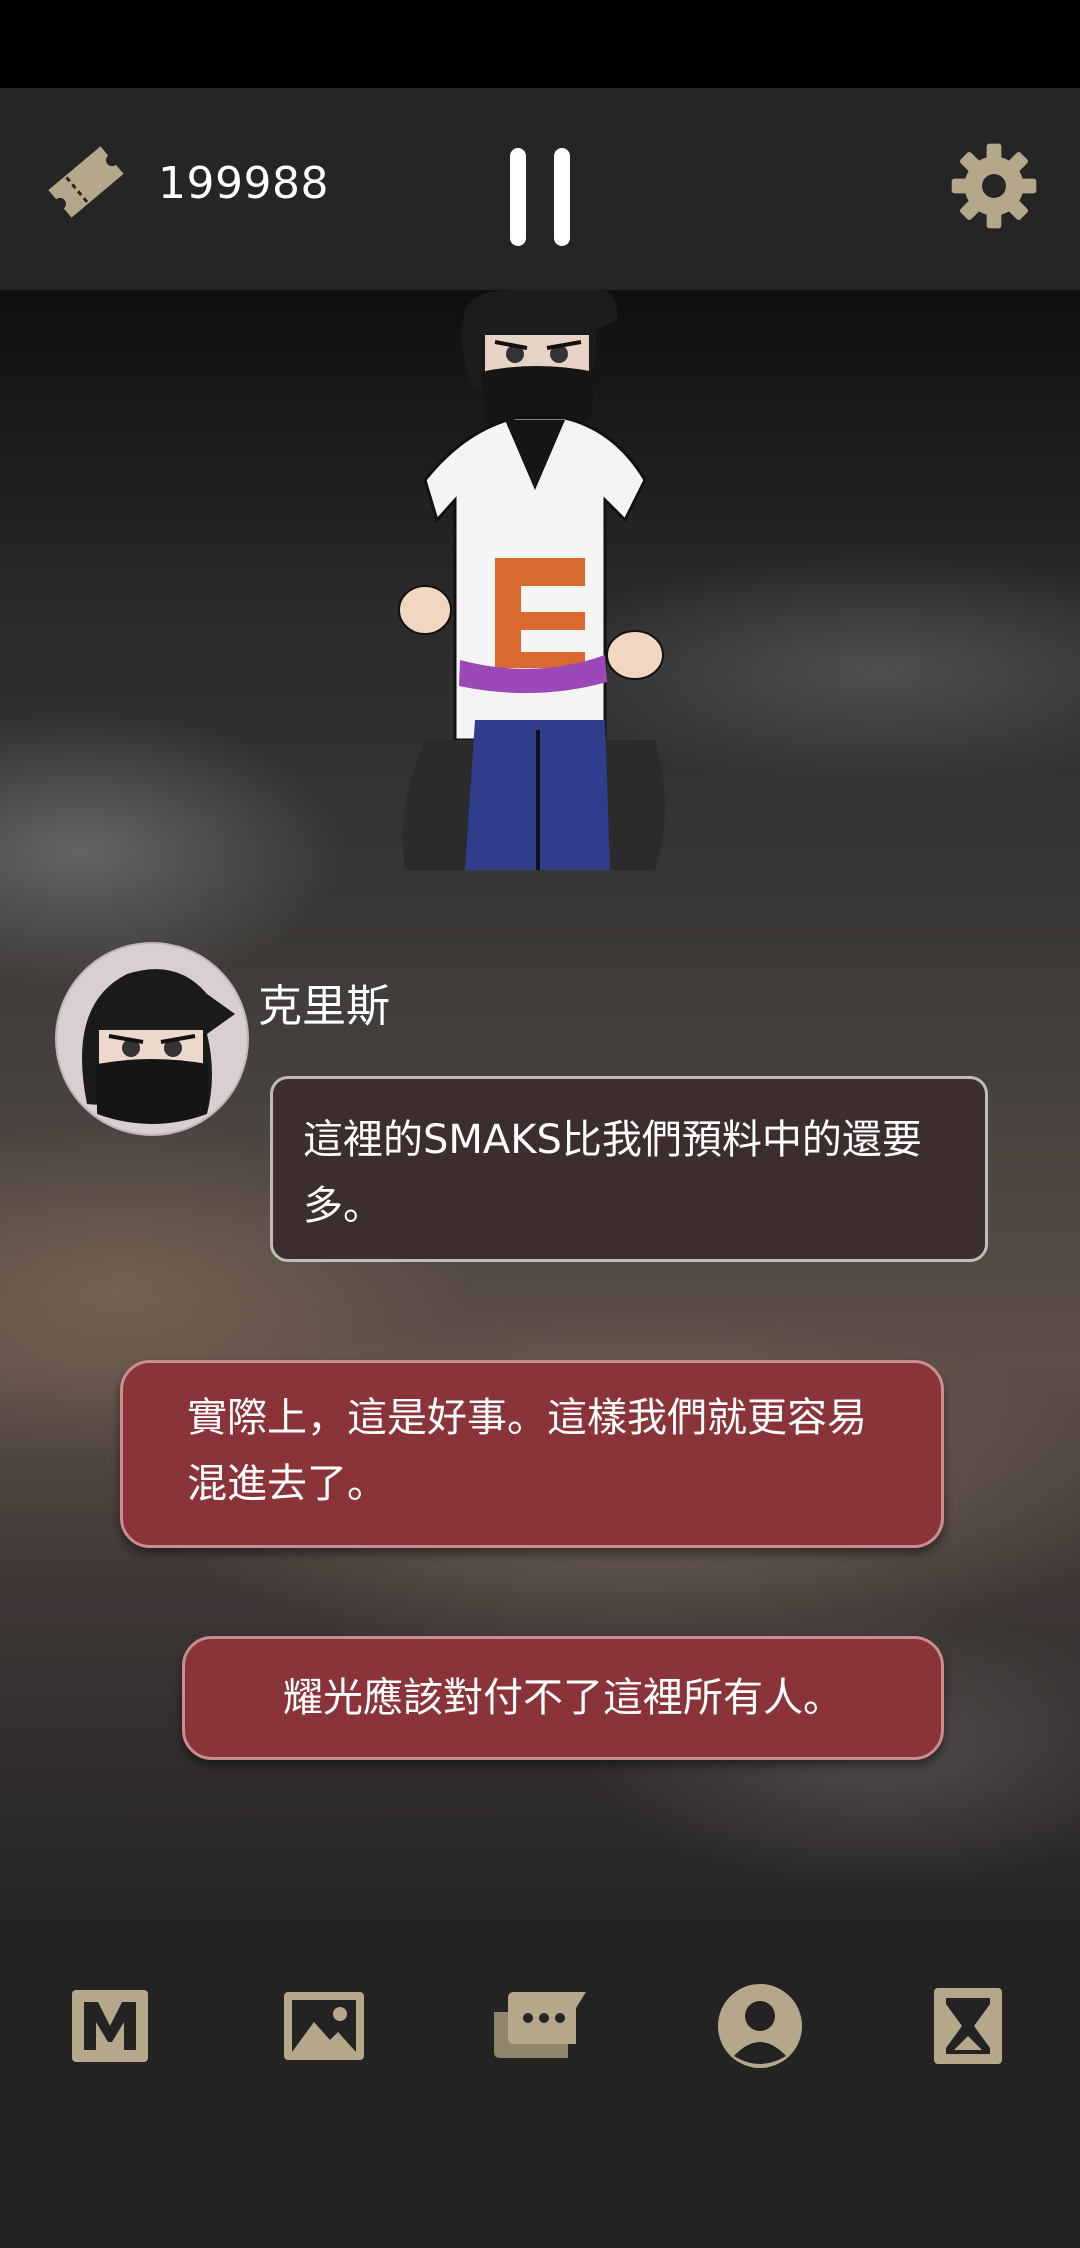 The image size is (1080, 2248). I want to click on speaker-avatar, so click(152, 1039).